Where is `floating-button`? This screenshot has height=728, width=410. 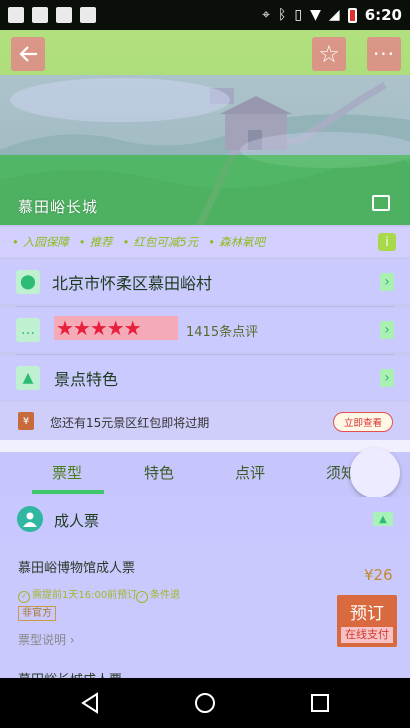 floating-button is located at coordinates (375, 473).